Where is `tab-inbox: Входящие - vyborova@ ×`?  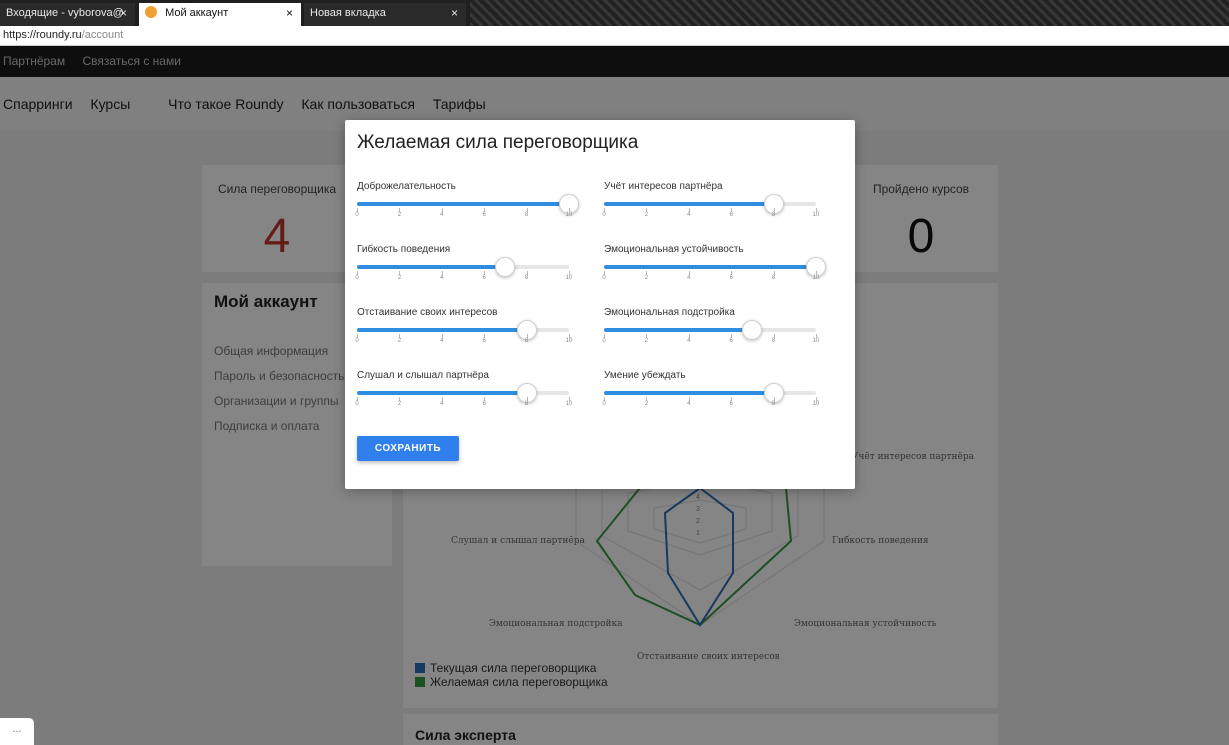
tab-inbox: Входящие - vyborova@ × is located at coordinates (67, 14).